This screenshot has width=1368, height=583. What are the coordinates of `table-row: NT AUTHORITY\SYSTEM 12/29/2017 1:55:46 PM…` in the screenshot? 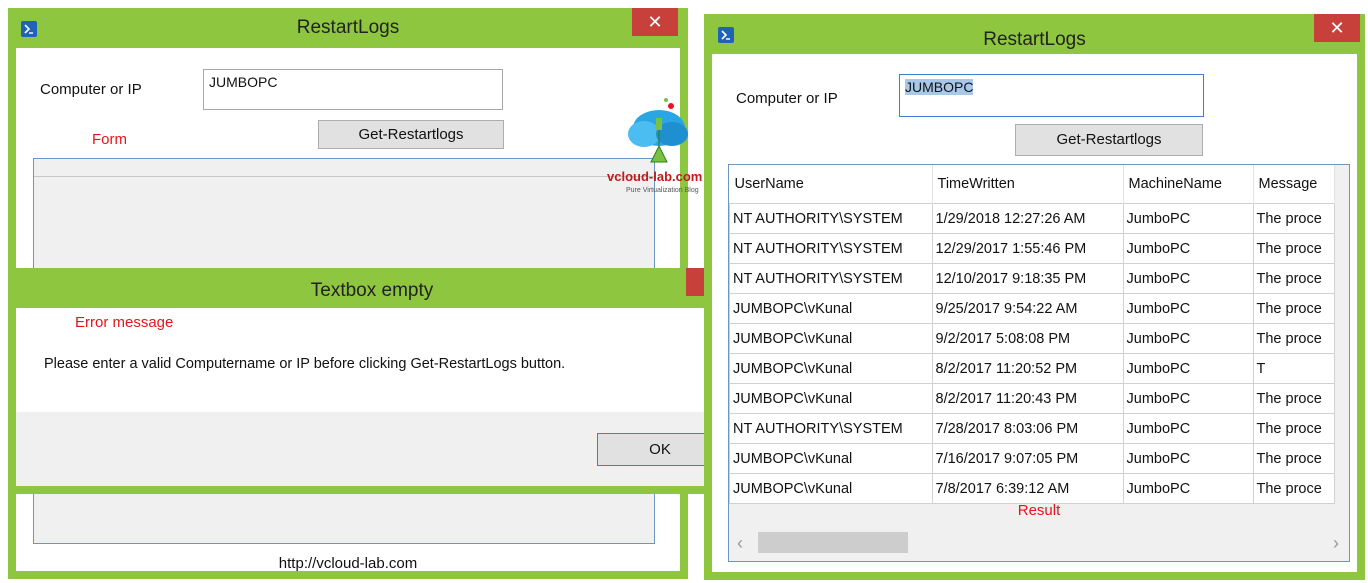 It's located at (1032, 248).